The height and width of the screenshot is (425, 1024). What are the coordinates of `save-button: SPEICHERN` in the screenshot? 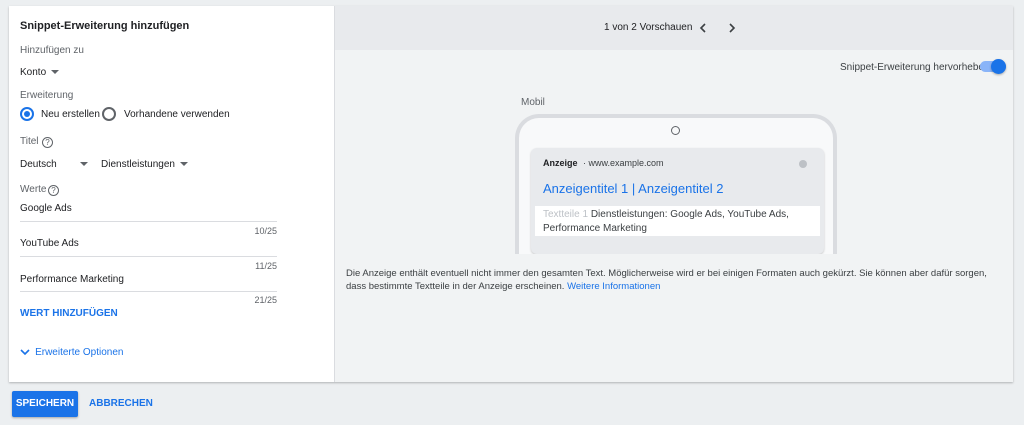 It's located at (45, 404).